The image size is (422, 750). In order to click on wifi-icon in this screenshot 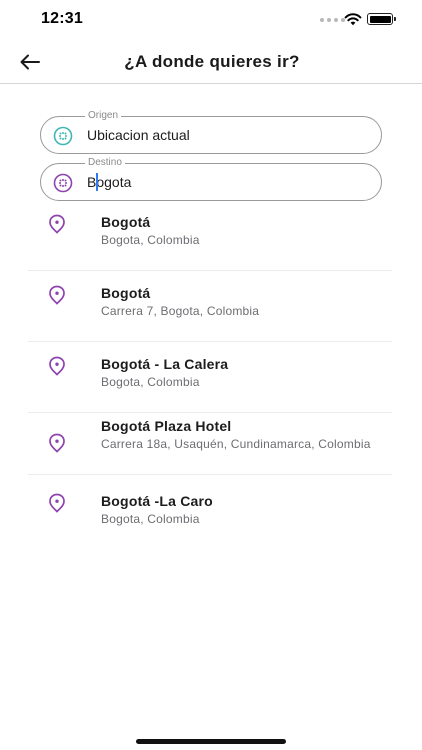, I will do `click(353, 19)`.